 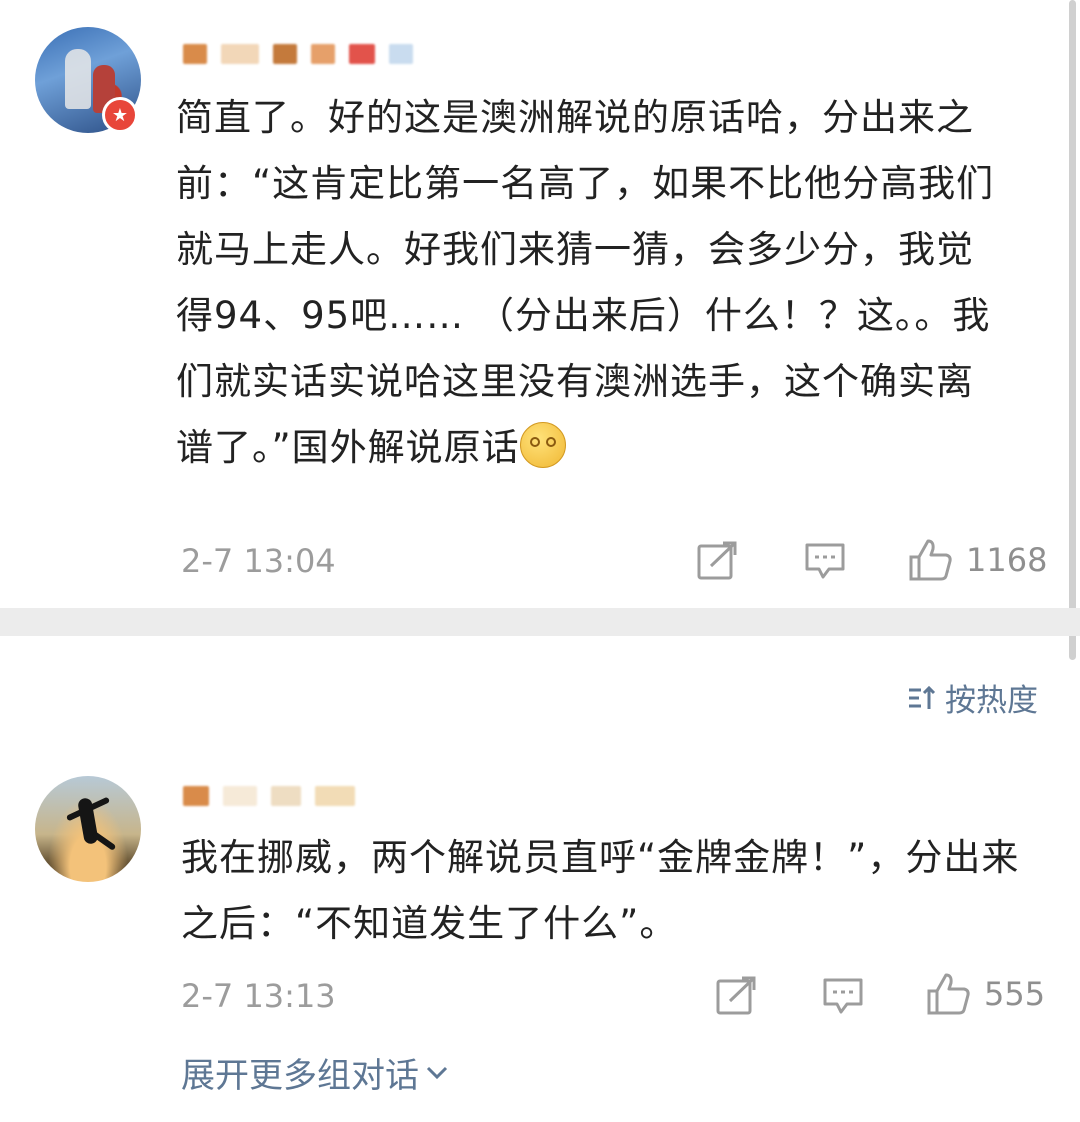 What do you see at coordinates (78, 79) in the screenshot?
I see `player-figure` at bounding box center [78, 79].